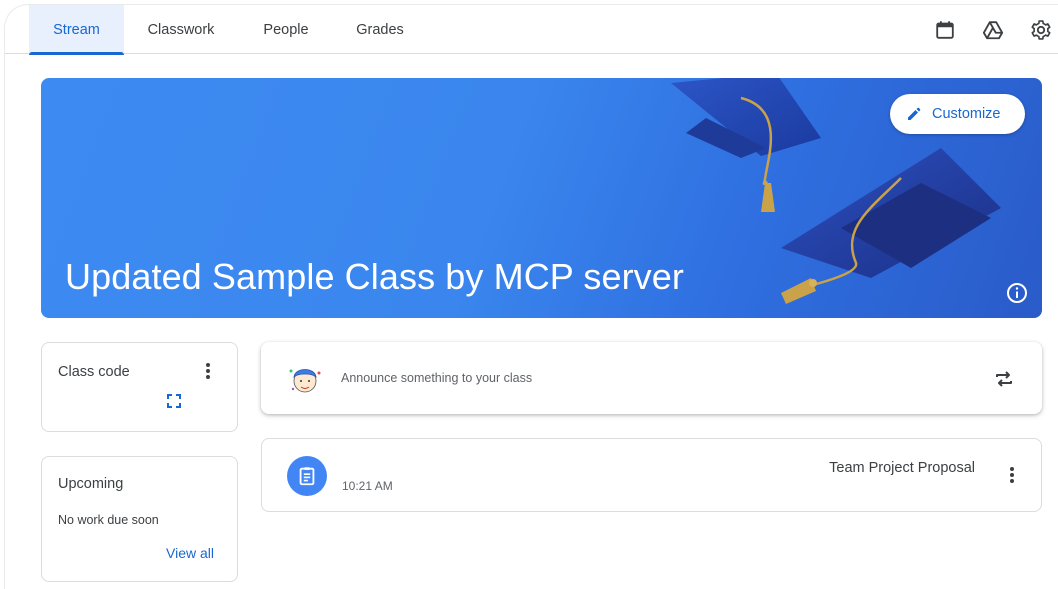 Image resolution: width=1058 pixels, height=589 pixels. Describe the element at coordinates (208, 371) in the screenshot. I see `more-vert-icon` at that location.